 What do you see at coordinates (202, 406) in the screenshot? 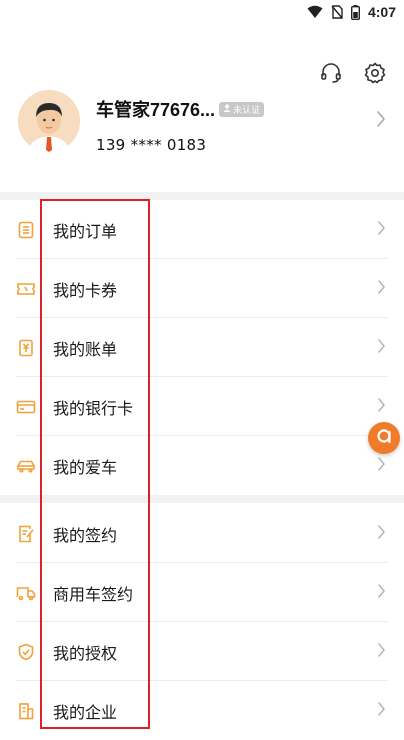
I see `menu-item-bank-cards: 我的银行卡` at bounding box center [202, 406].